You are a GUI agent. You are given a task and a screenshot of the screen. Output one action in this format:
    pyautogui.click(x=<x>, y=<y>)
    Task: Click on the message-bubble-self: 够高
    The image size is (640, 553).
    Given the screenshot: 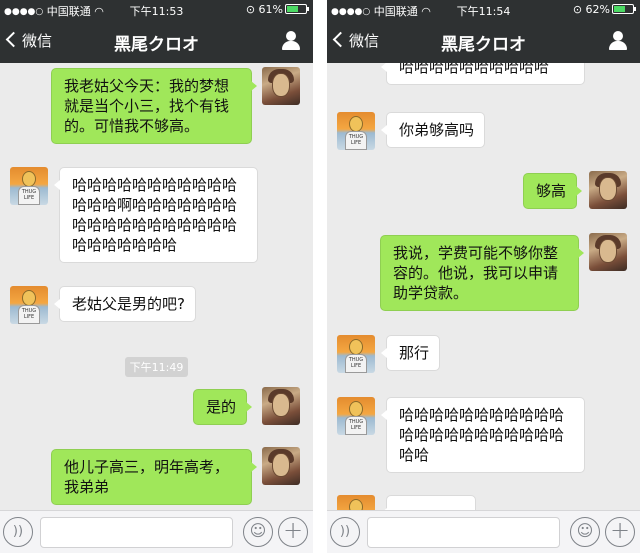 What is the action you would take?
    pyautogui.click(x=553, y=191)
    